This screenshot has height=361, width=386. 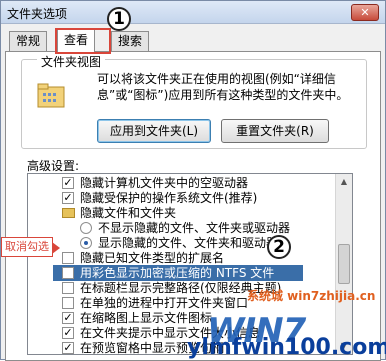 I want to click on folder-view-icon, so click(x=53, y=96).